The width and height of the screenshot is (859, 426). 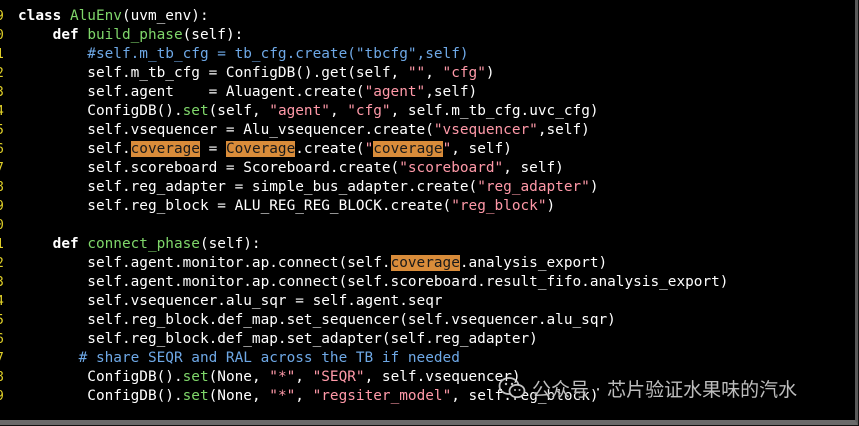 I want to click on code-text: def connect_phase(self):, so click(x=139, y=244).